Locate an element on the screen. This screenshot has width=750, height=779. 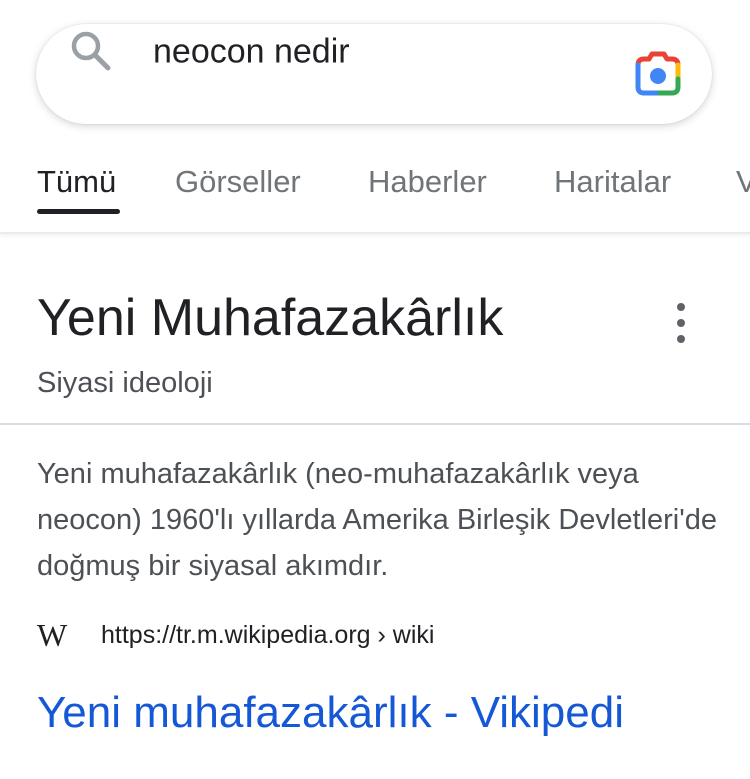
google-lens-icon is located at coordinates (658, 74).